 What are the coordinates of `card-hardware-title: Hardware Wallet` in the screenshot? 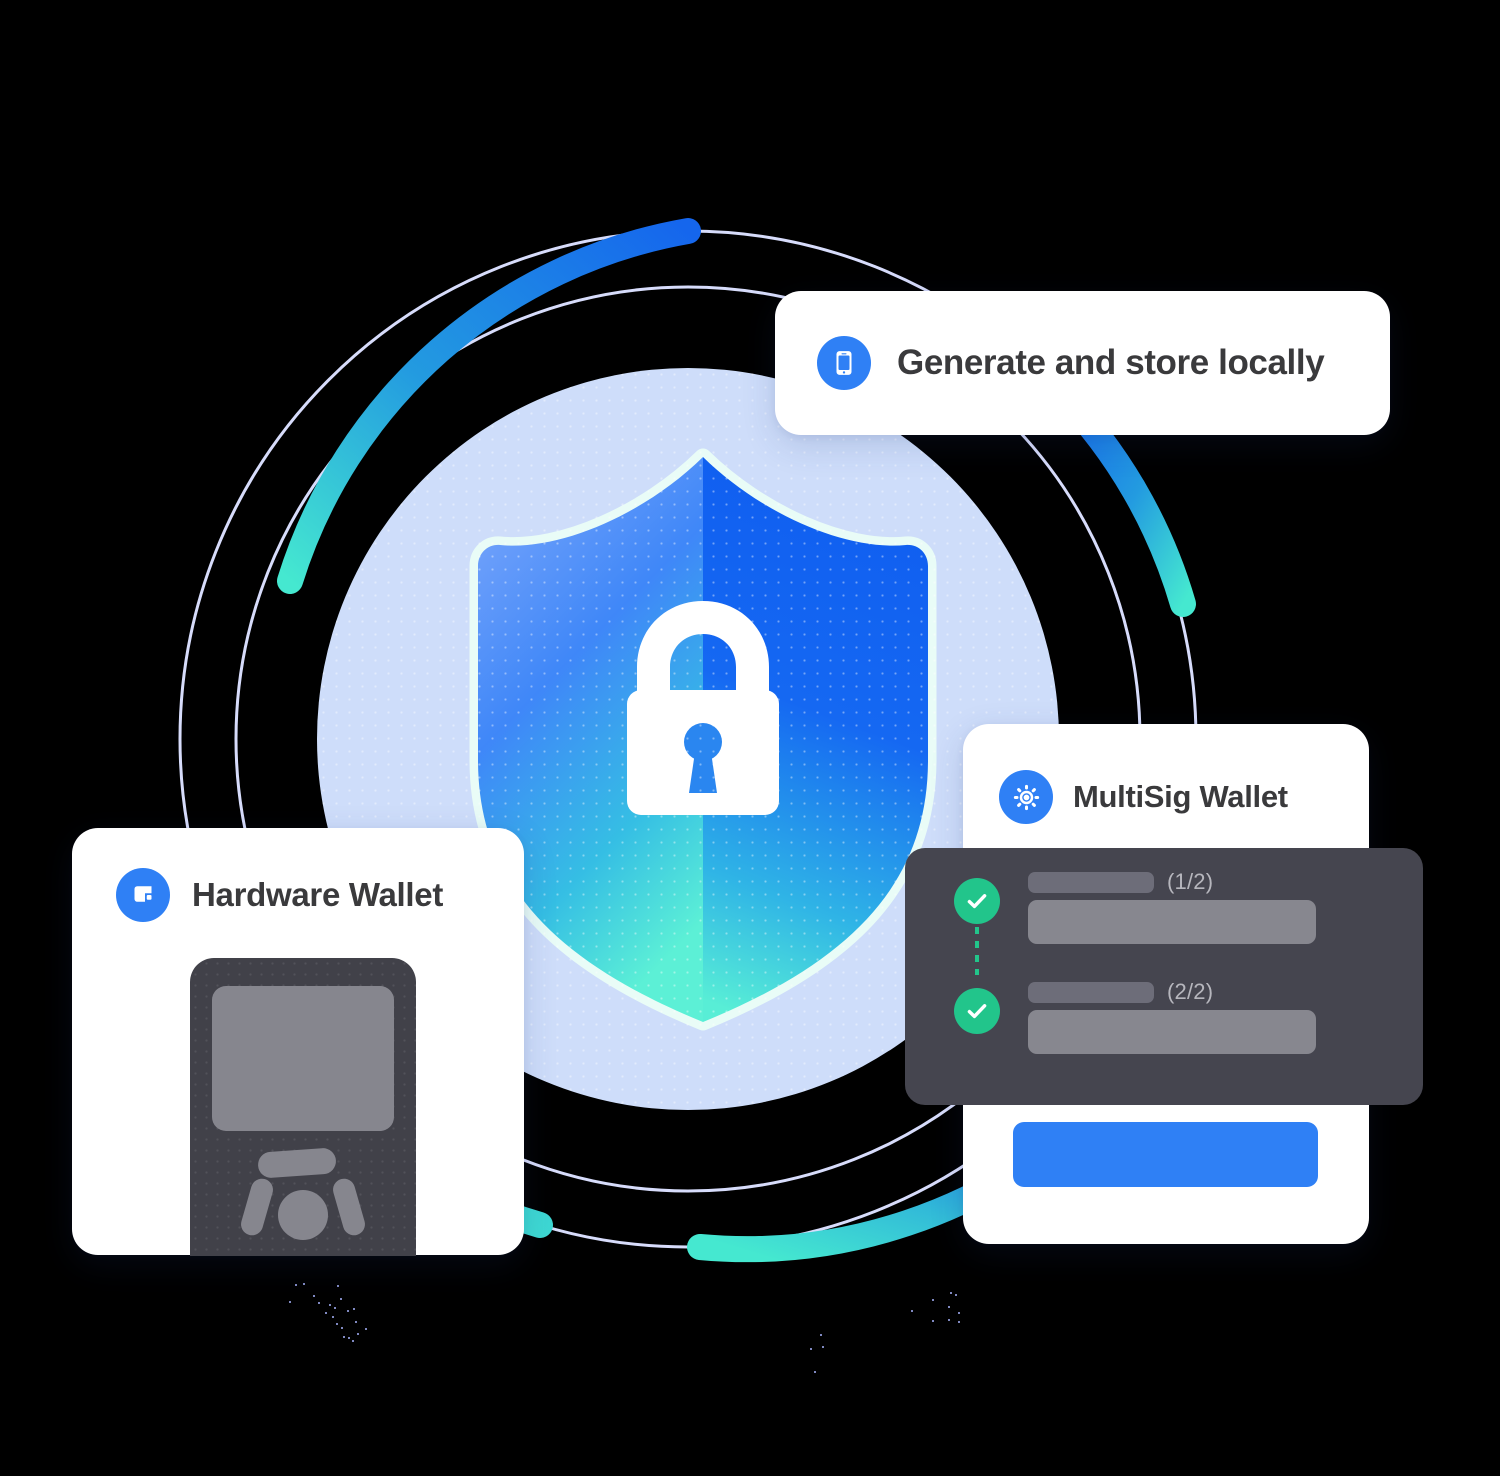 It's located at (318, 894).